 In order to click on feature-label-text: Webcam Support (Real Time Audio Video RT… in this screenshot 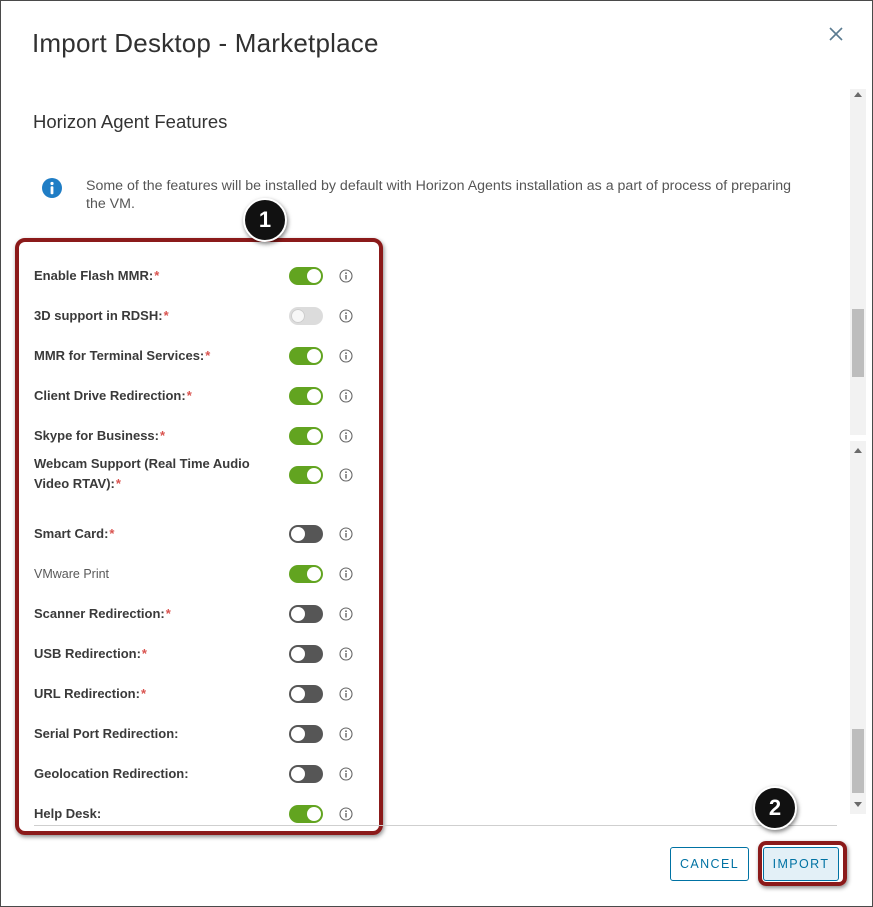, I will do `click(142, 473)`.